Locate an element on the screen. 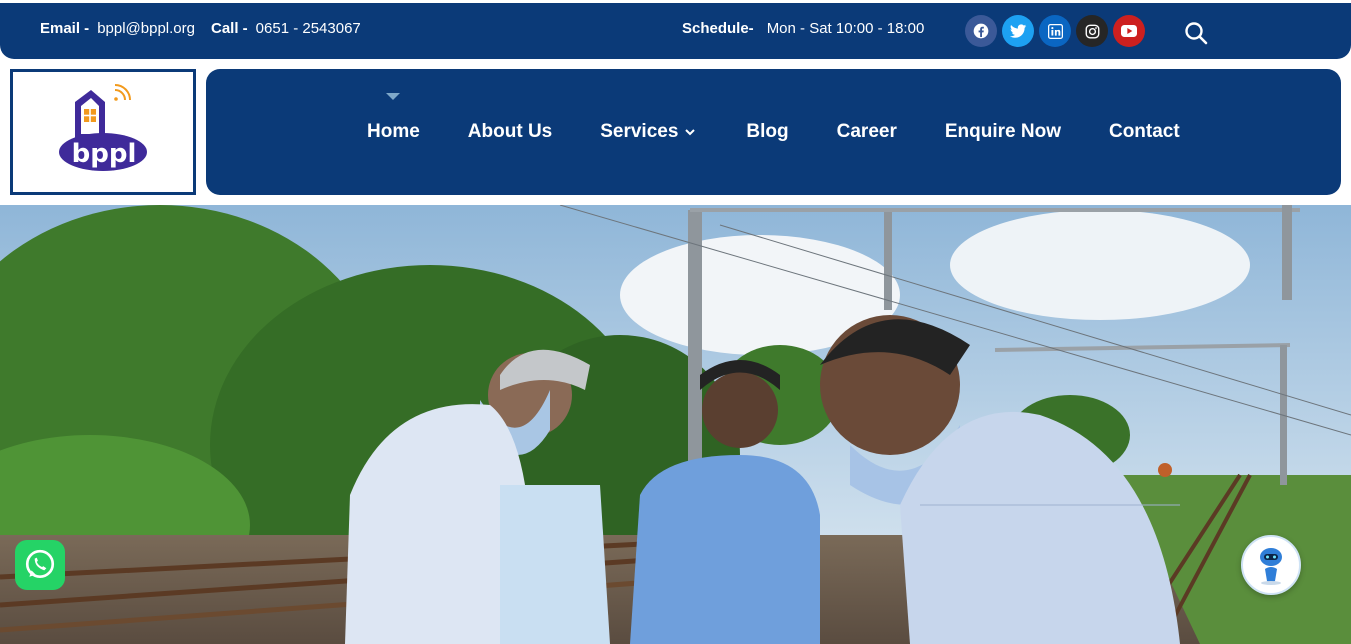  twitter-icon is located at coordinates (1018, 31).